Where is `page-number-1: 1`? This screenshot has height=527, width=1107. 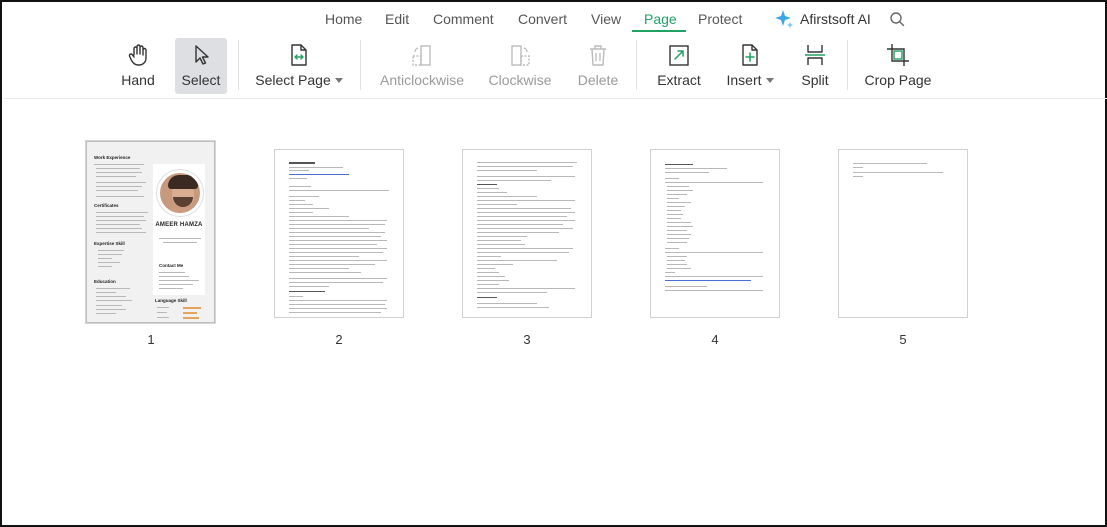
page-number-1: 1 is located at coordinates (151, 339).